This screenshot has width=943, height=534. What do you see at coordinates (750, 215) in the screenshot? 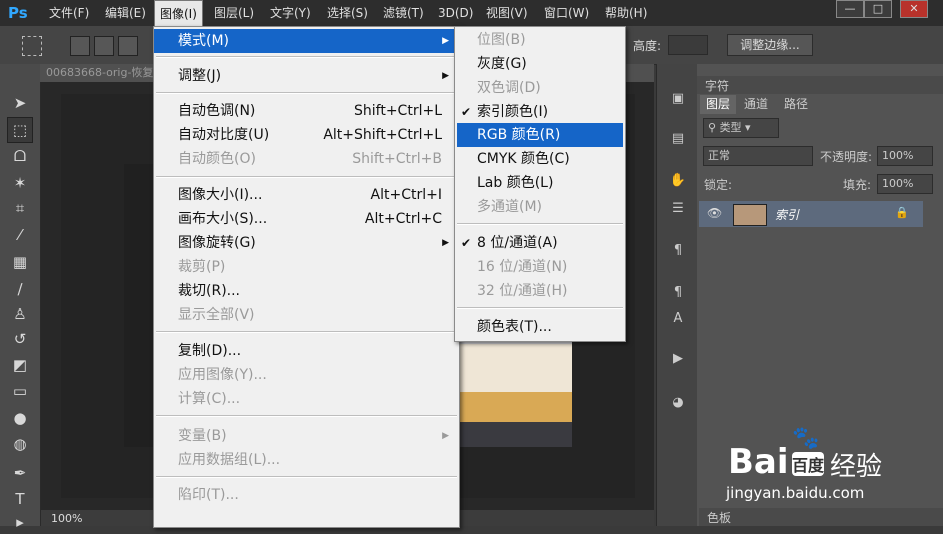
I see `layer-thumbnail` at bounding box center [750, 215].